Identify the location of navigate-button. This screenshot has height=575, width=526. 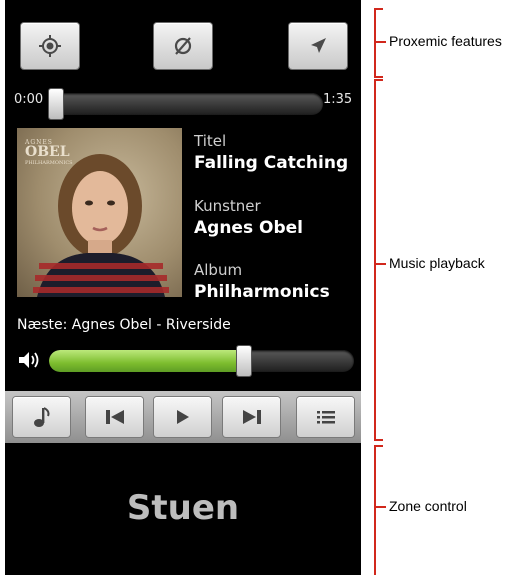
(318, 46).